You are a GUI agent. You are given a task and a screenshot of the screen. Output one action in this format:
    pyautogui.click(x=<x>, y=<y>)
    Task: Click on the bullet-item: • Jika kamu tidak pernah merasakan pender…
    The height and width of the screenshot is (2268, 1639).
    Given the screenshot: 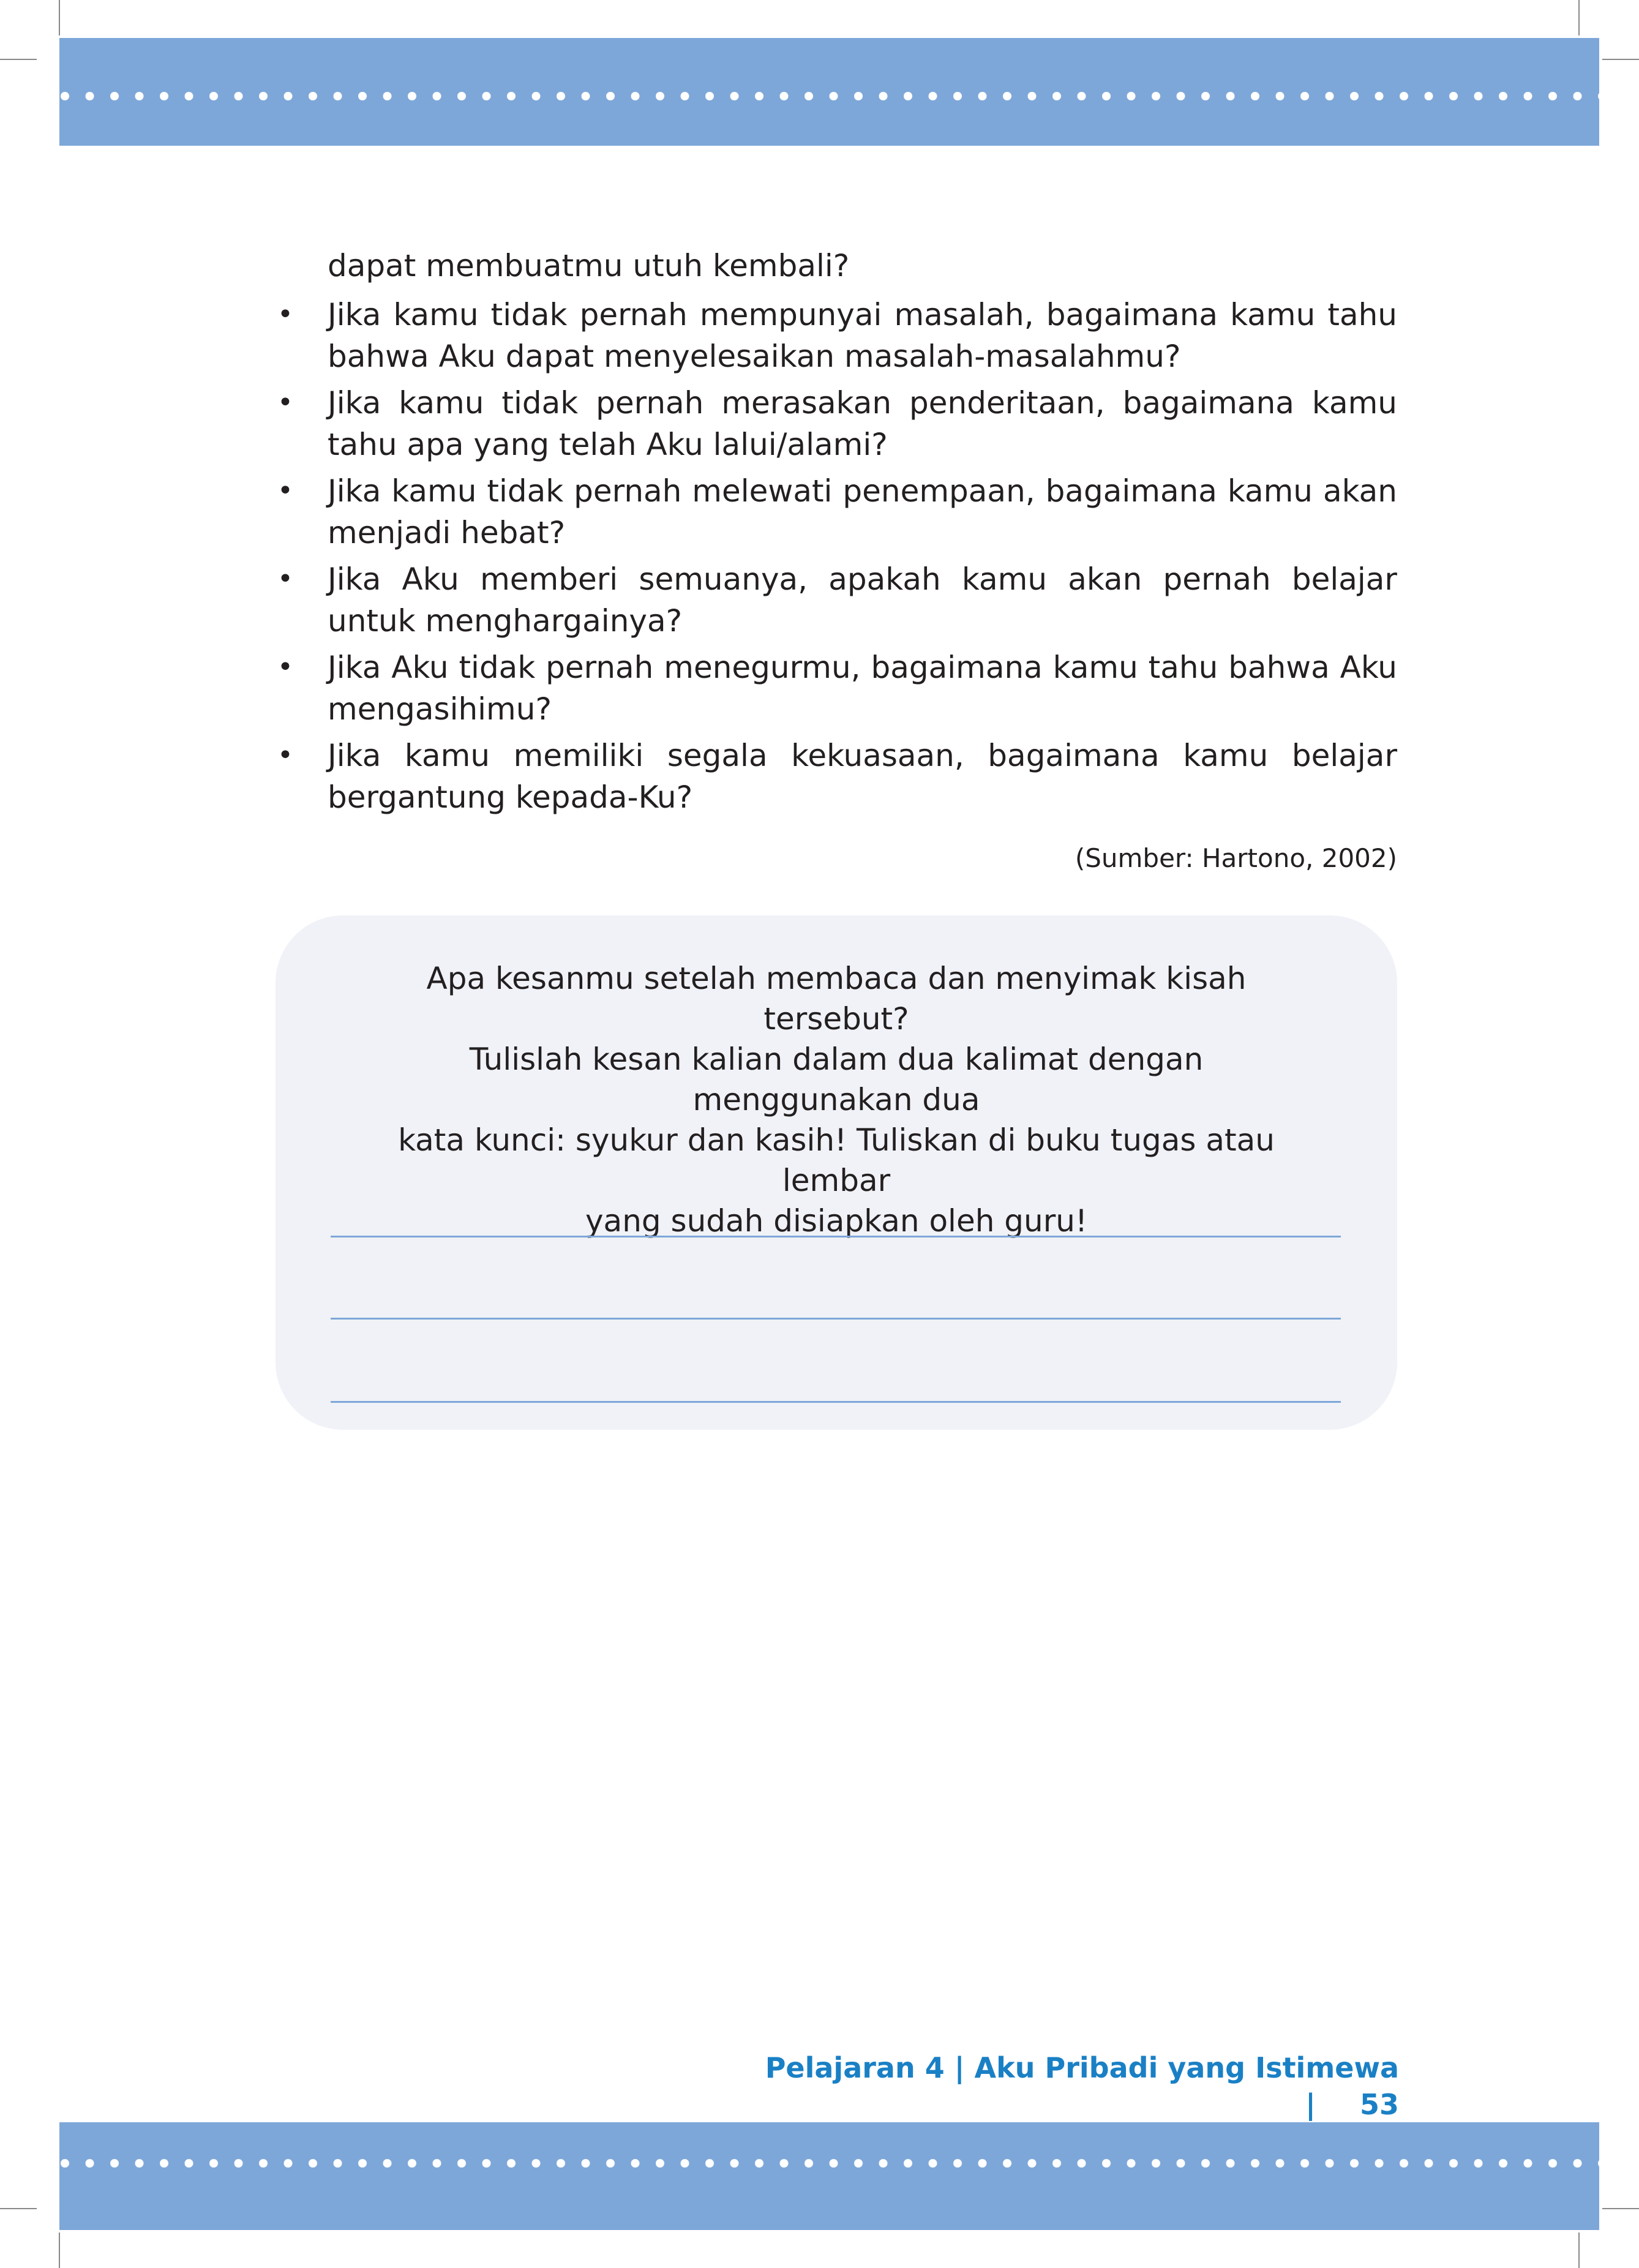 What is the action you would take?
    pyautogui.click(x=836, y=424)
    